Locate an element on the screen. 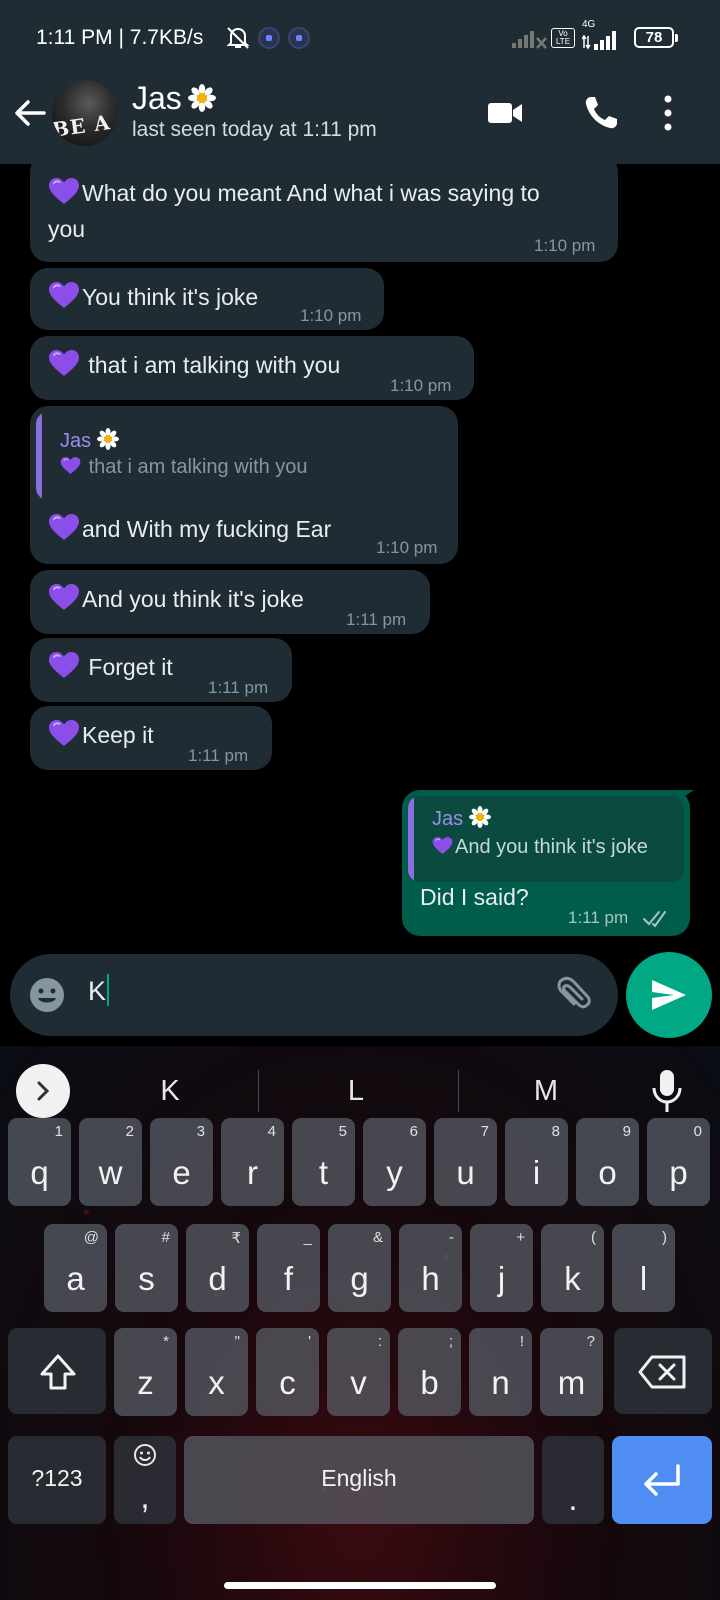 The image size is (720, 1600). key-t: 5t is located at coordinates (323, 1162).